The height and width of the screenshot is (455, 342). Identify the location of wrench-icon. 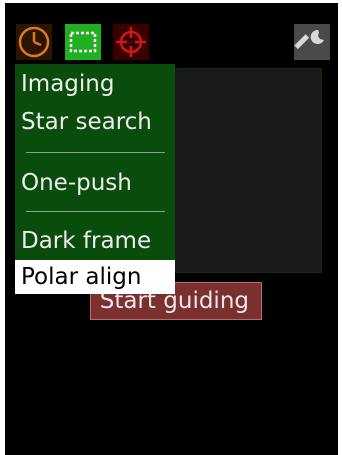
(312, 42).